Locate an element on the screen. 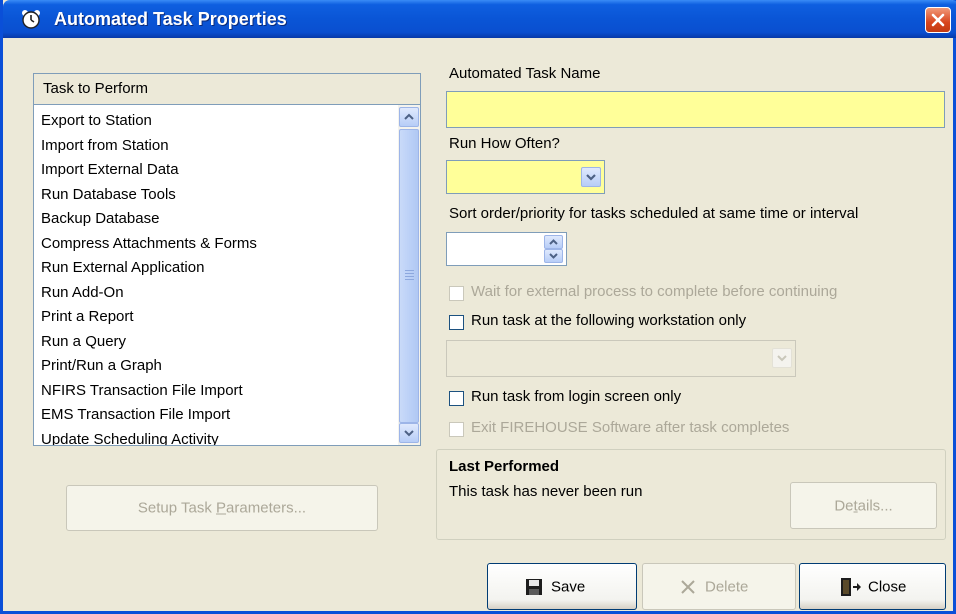  scroll-down-button is located at coordinates (409, 433).